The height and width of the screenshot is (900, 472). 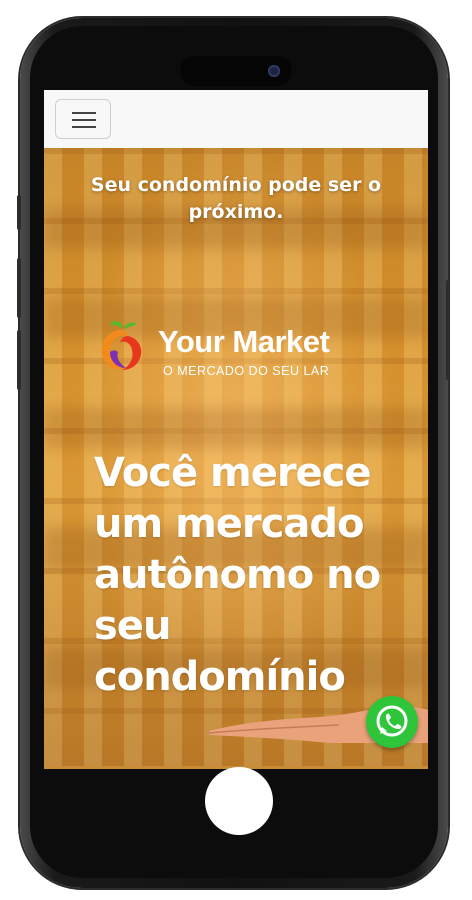 What do you see at coordinates (83, 119) in the screenshot?
I see `hamburger-menu-icon` at bounding box center [83, 119].